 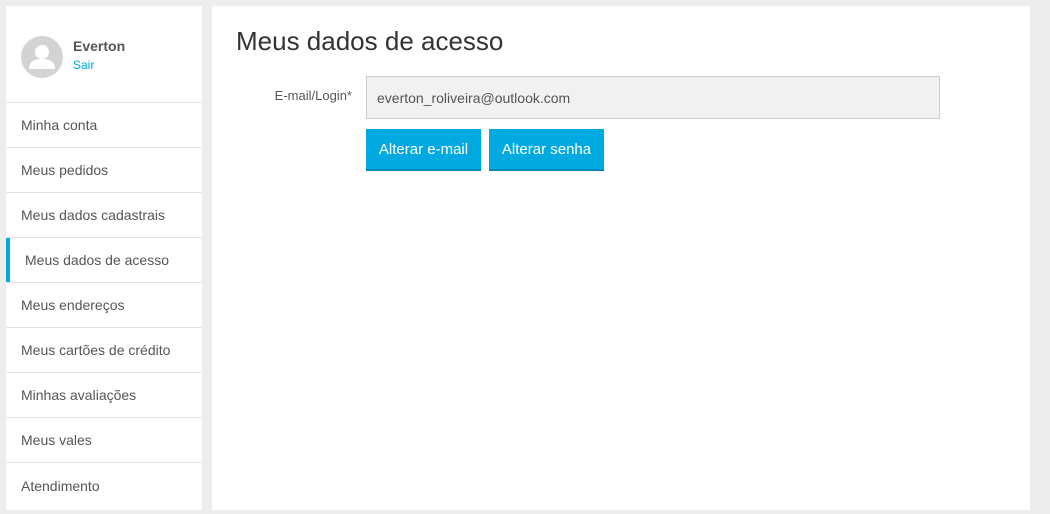 What do you see at coordinates (104, 440) in the screenshot?
I see `sidebar-item-meus-vales: Meus vales` at bounding box center [104, 440].